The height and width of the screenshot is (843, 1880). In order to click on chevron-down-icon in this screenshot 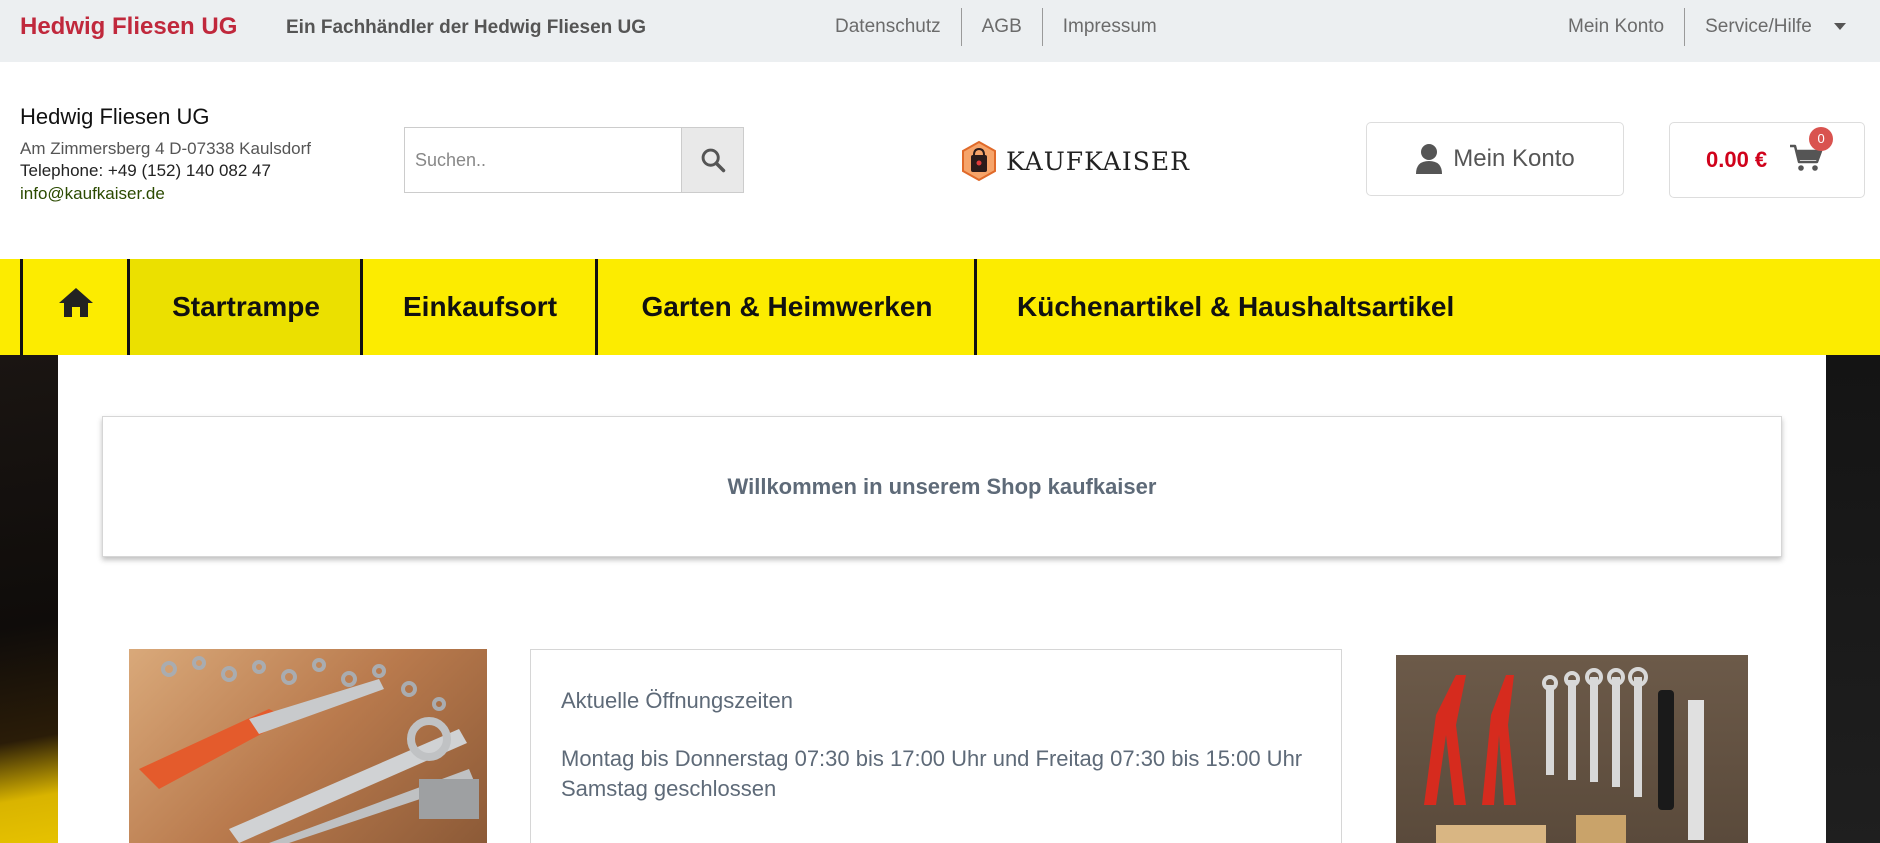, I will do `click(1839, 27)`.